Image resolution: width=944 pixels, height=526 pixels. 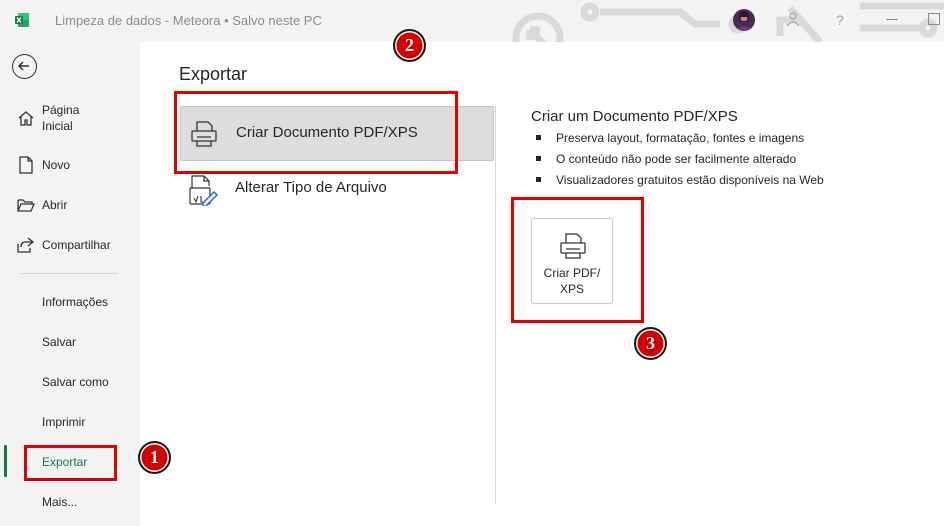 What do you see at coordinates (495, 305) in the screenshot?
I see `panel-divider` at bounding box center [495, 305].